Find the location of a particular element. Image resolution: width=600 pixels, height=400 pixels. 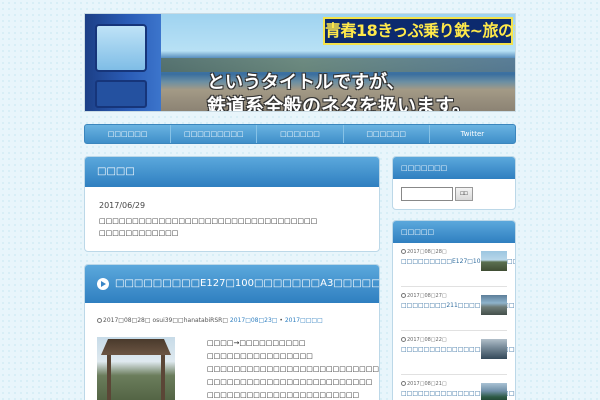

article-post-title: □□□□□□□□□E127□100□□□□□□□A3□□□□□□□□→□□□□□ is located at coordinates (247, 283).